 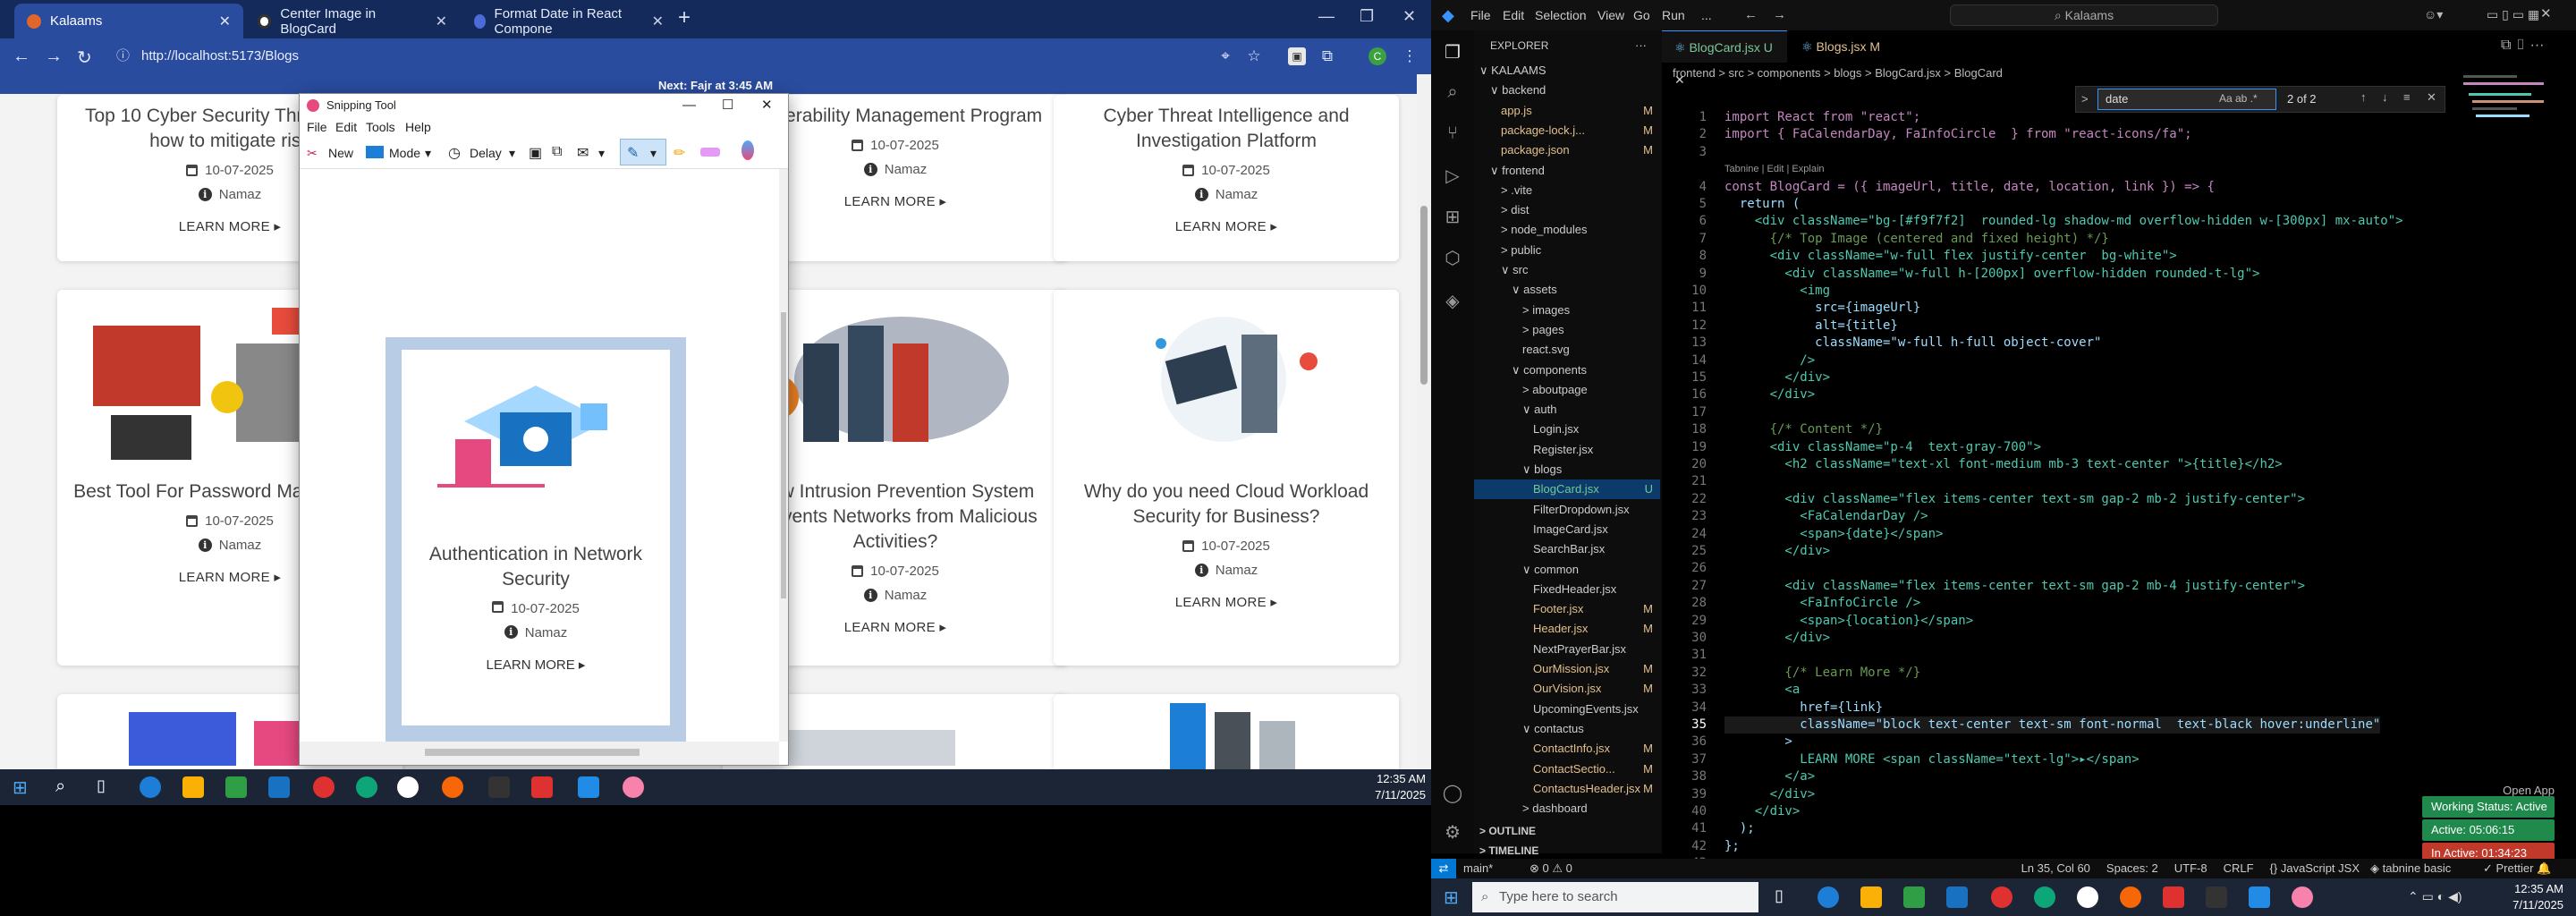 I want to click on explorer-icon: ❐, so click(x=1452, y=52).